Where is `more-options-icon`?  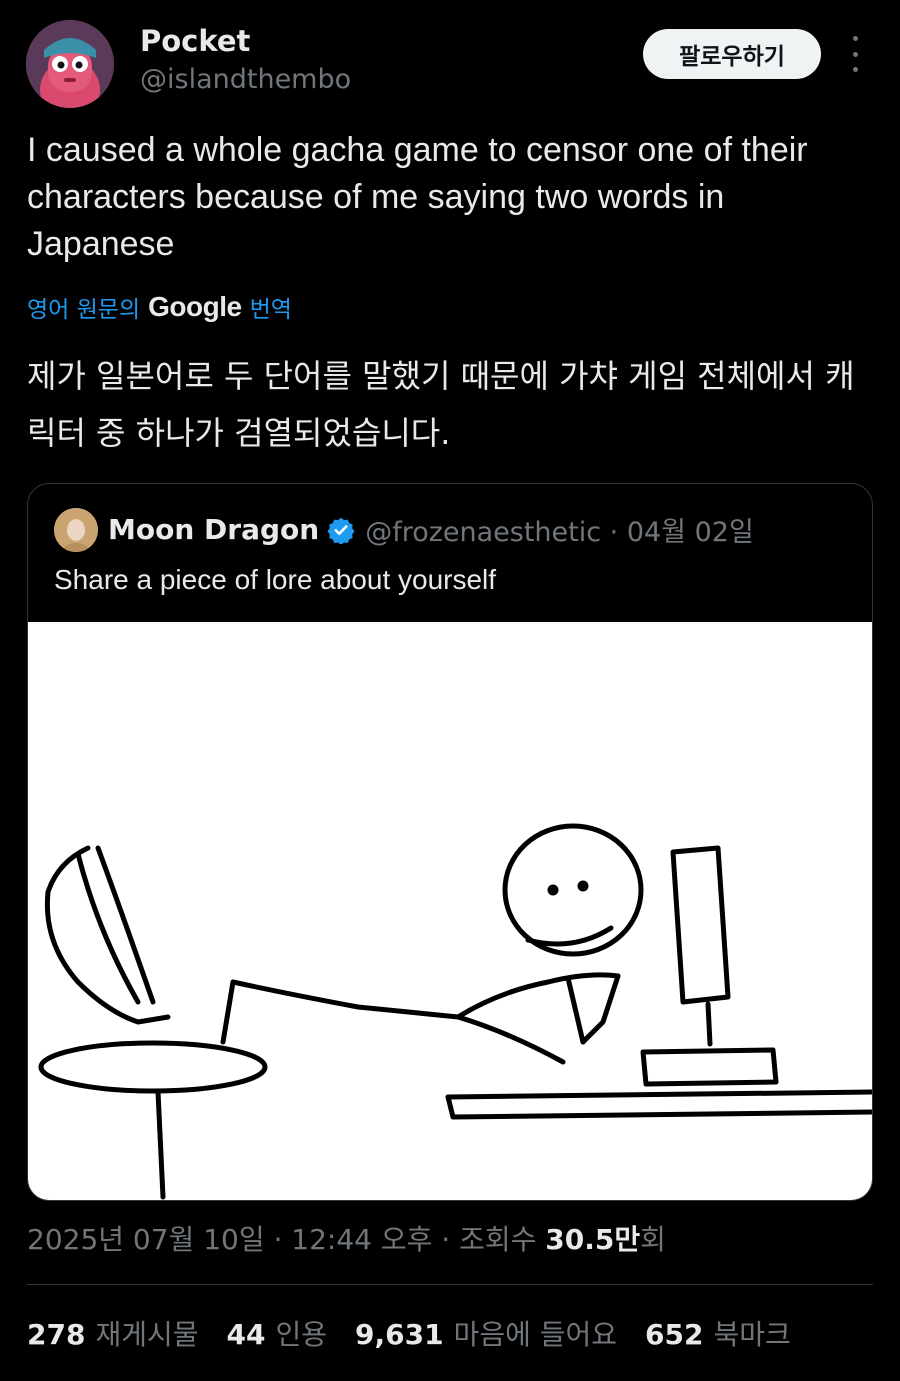 more-options-icon is located at coordinates (855, 54).